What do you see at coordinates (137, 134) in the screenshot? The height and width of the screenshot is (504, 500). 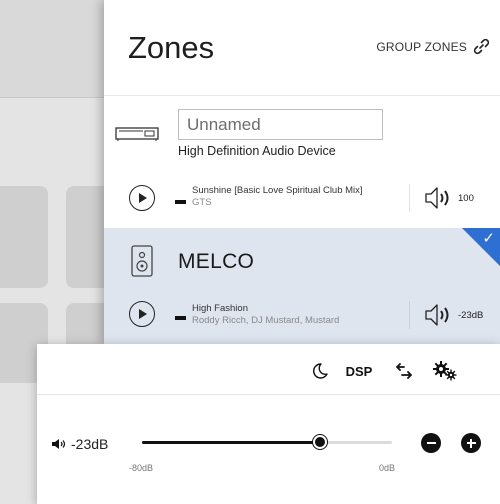 I see `audio-device-icon` at bounding box center [137, 134].